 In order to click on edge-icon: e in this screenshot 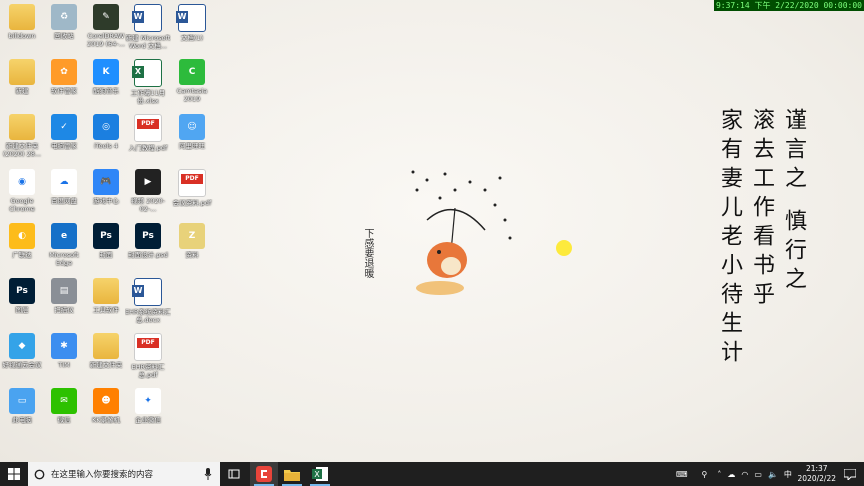, I will do `click(64, 236)`.